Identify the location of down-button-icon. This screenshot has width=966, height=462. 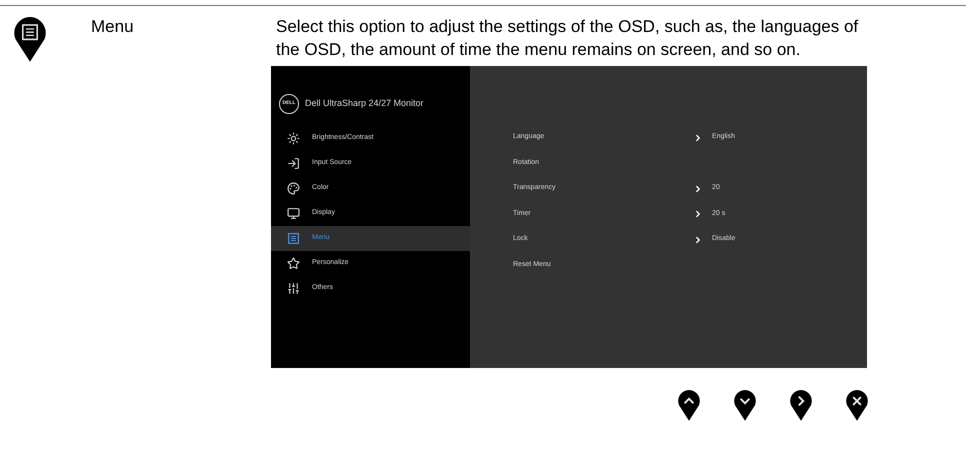
(745, 405).